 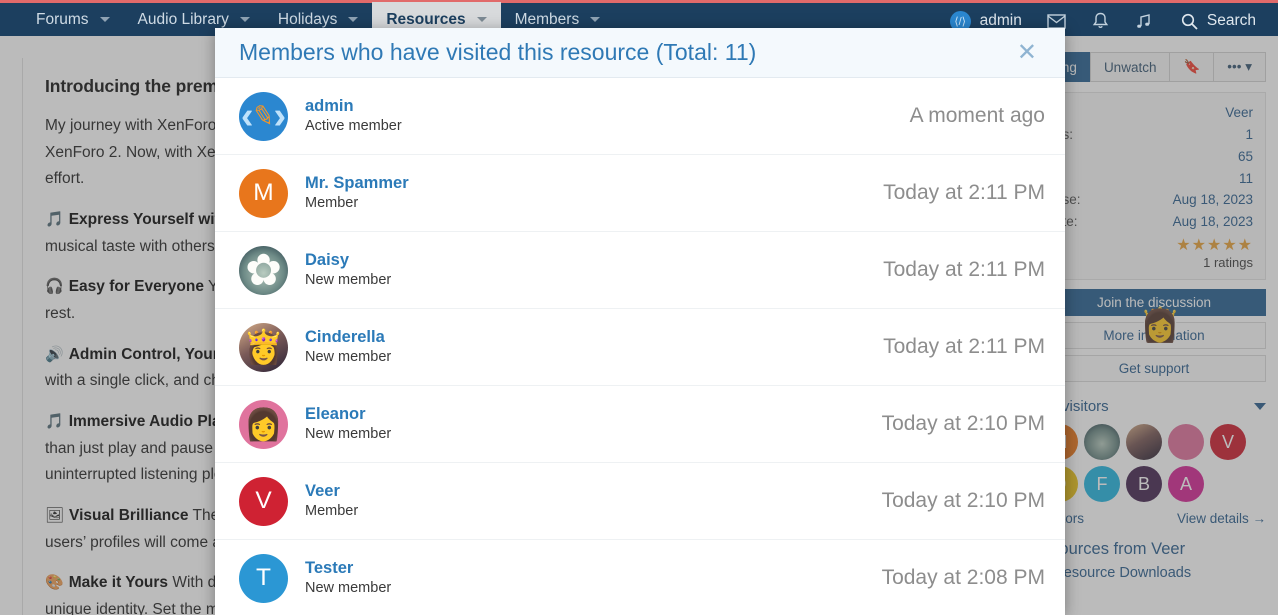 What do you see at coordinates (963, 577) in the screenshot?
I see `visitor-timestamp: Today at 2:08 PM` at bounding box center [963, 577].